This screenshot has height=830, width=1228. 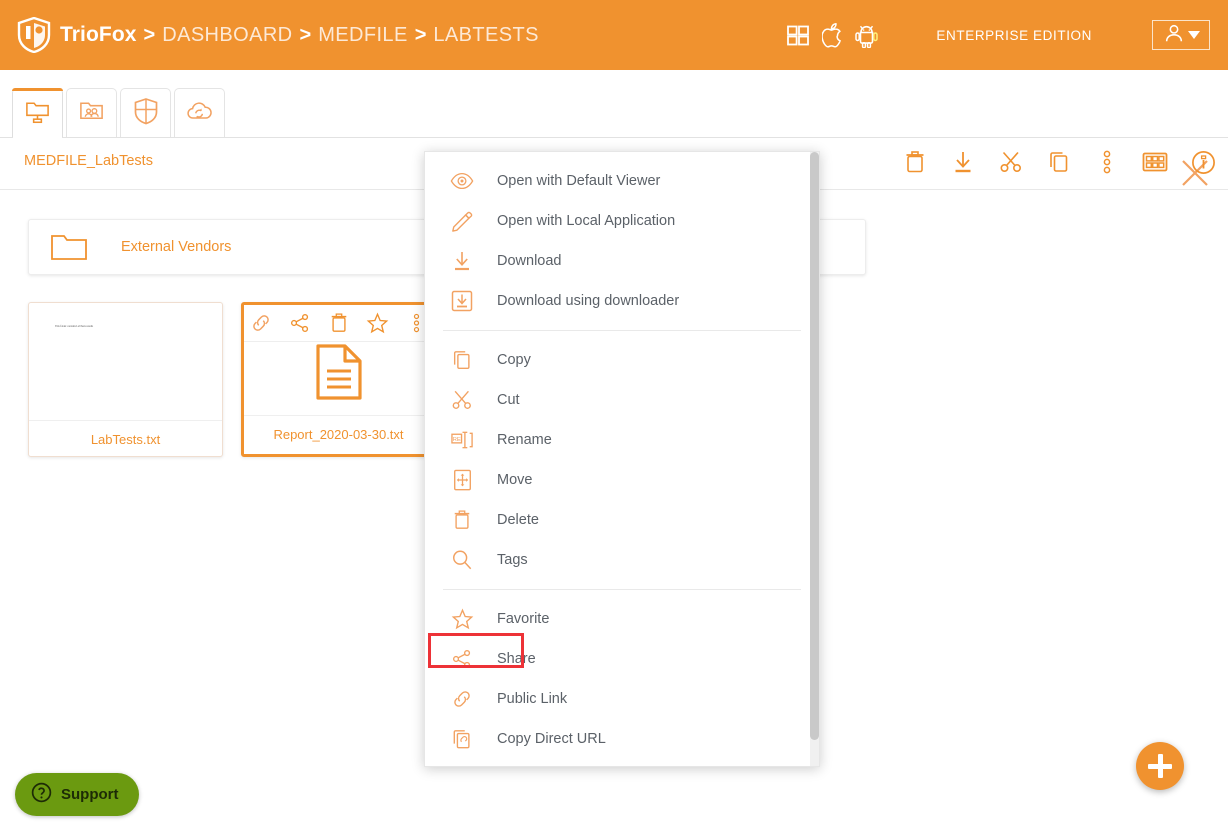 I want to click on breadcrumb-dashboard: DASHBOARD, so click(x=227, y=35).